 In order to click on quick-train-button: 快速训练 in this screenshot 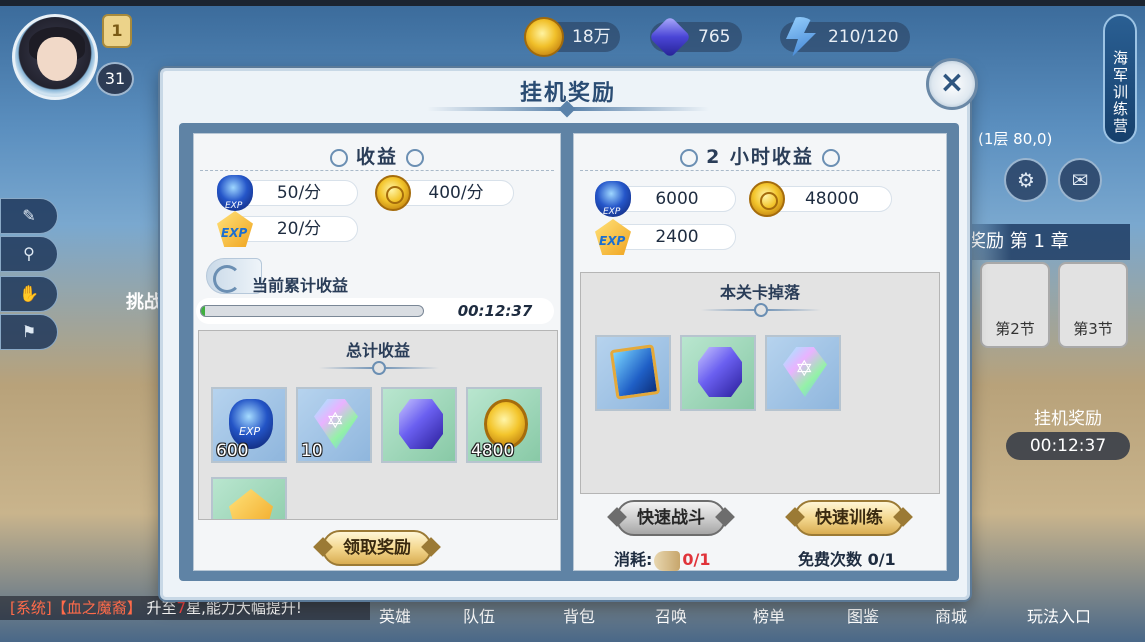, I will do `click(849, 518)`.